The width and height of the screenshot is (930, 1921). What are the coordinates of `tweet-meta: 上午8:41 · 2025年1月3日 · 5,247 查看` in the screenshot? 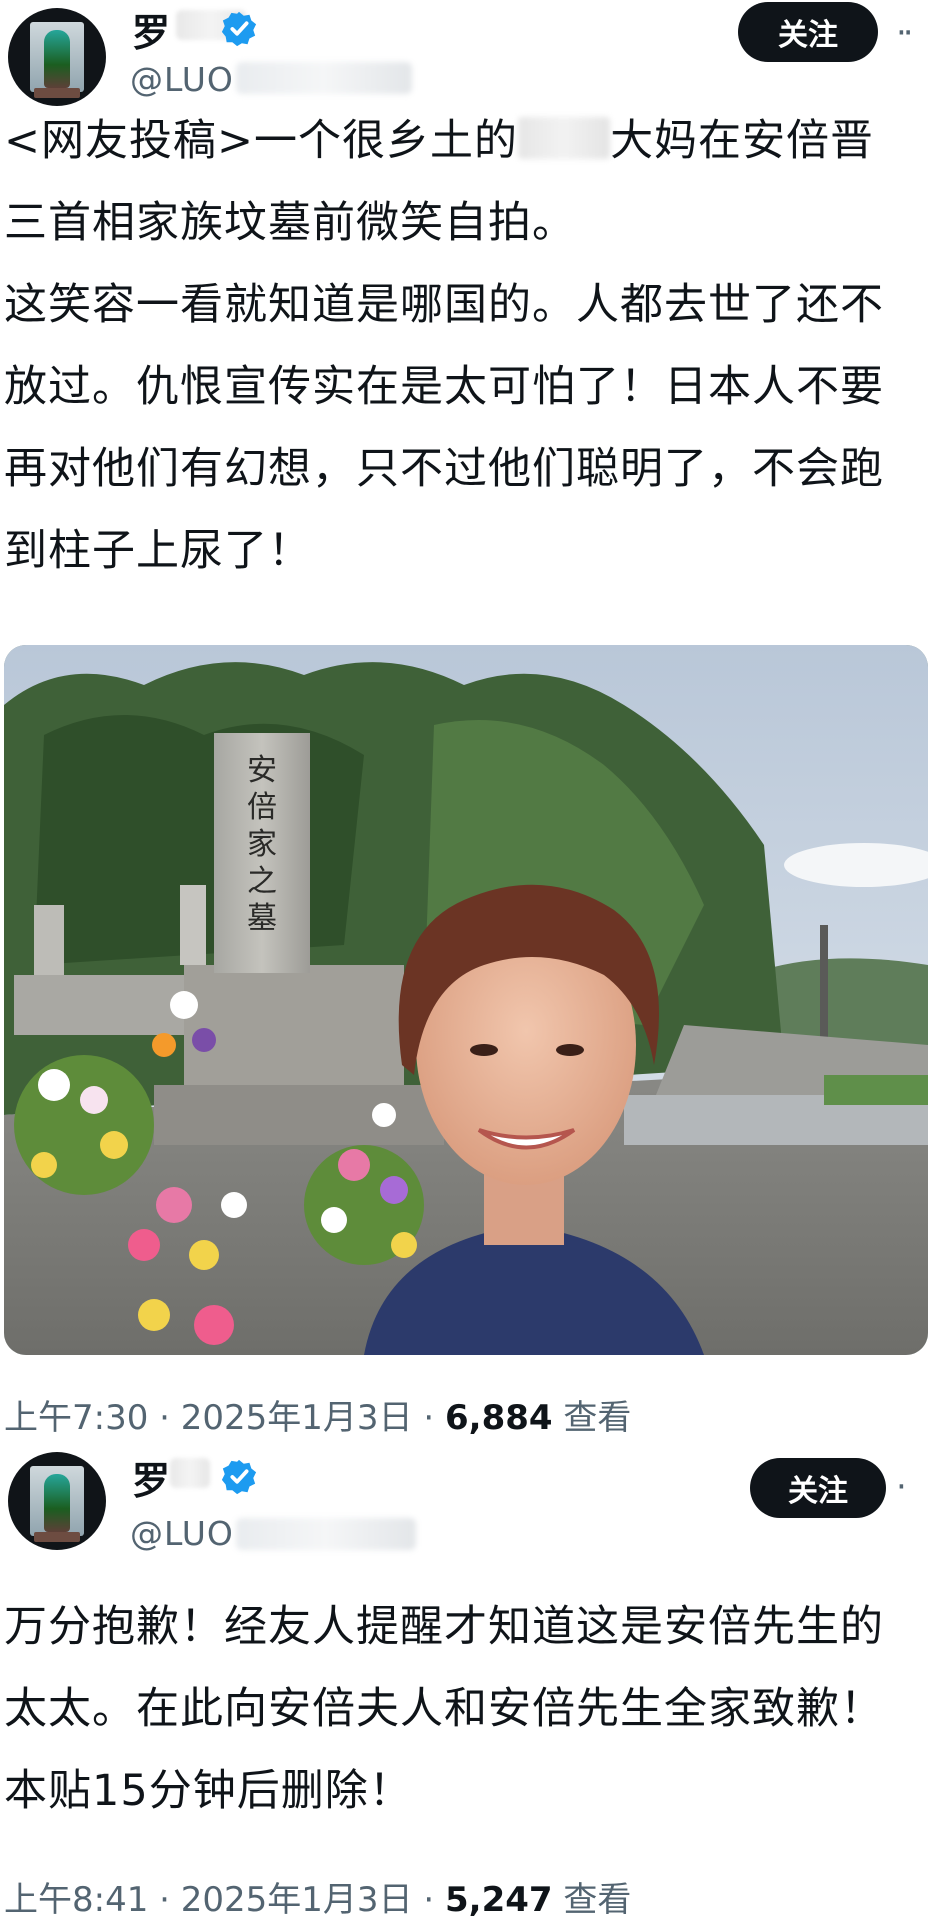 It's located at (317, 1896).